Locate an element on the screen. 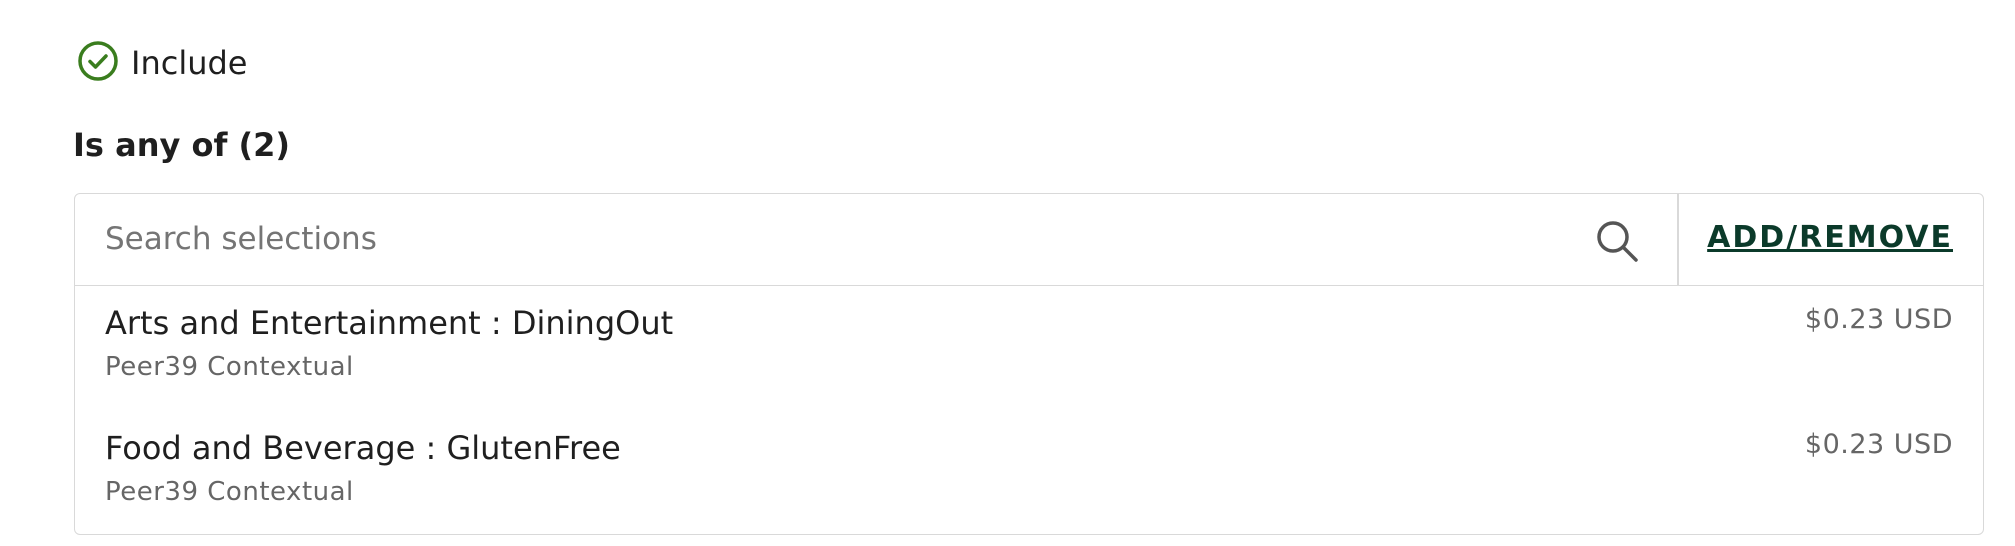 The height and width of the screenshot is (546, 2015). check-circle-icon is located at coordinates (98, 63).